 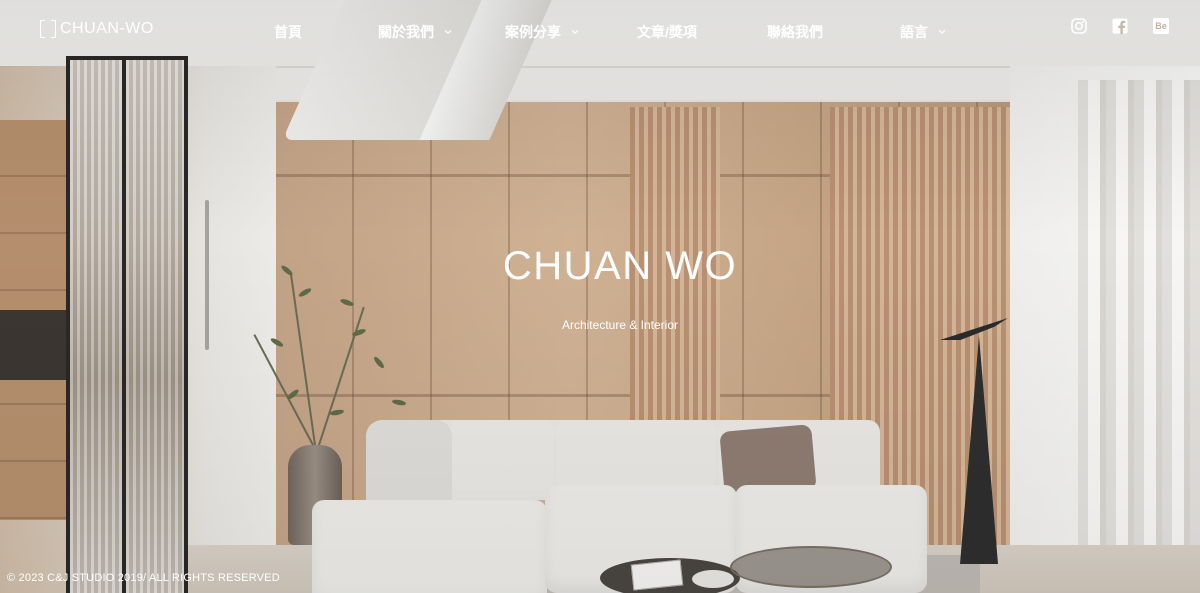 I want to click on nav-item-label: 關於我們, so click(x=406, y=32).